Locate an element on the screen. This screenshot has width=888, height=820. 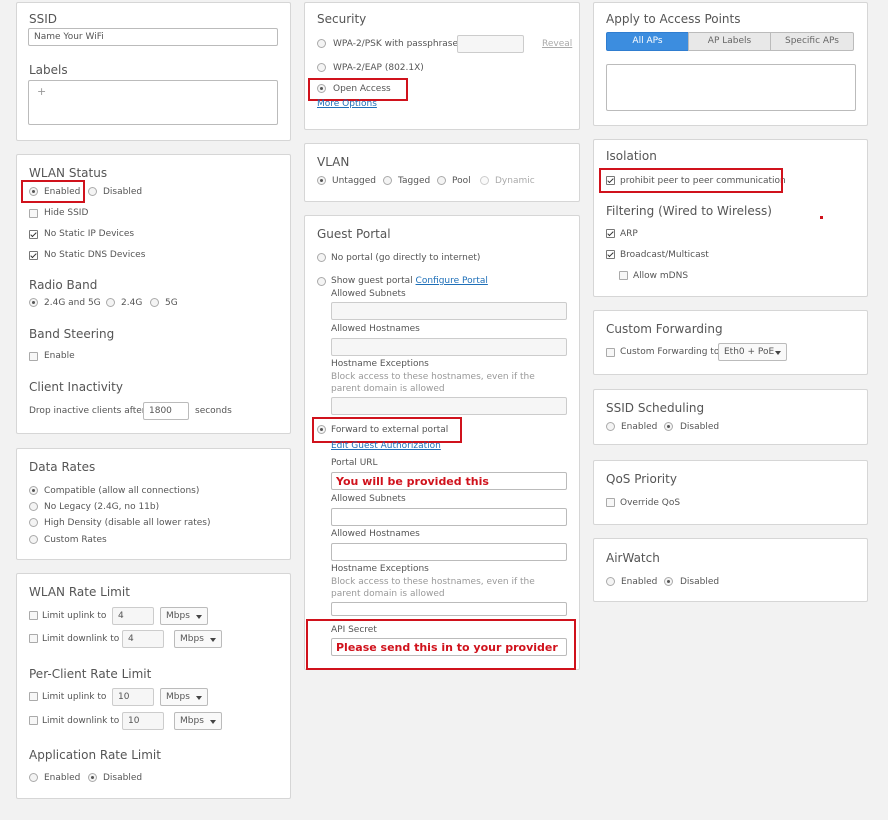
portal-url-input: You will be provided this is located at coordinates (449, 481).